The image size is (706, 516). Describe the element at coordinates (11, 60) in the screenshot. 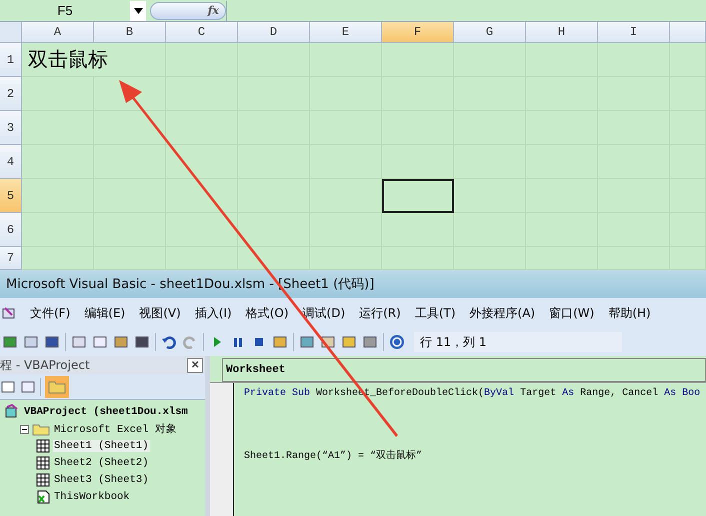

I see `row-header: 1` at that location.